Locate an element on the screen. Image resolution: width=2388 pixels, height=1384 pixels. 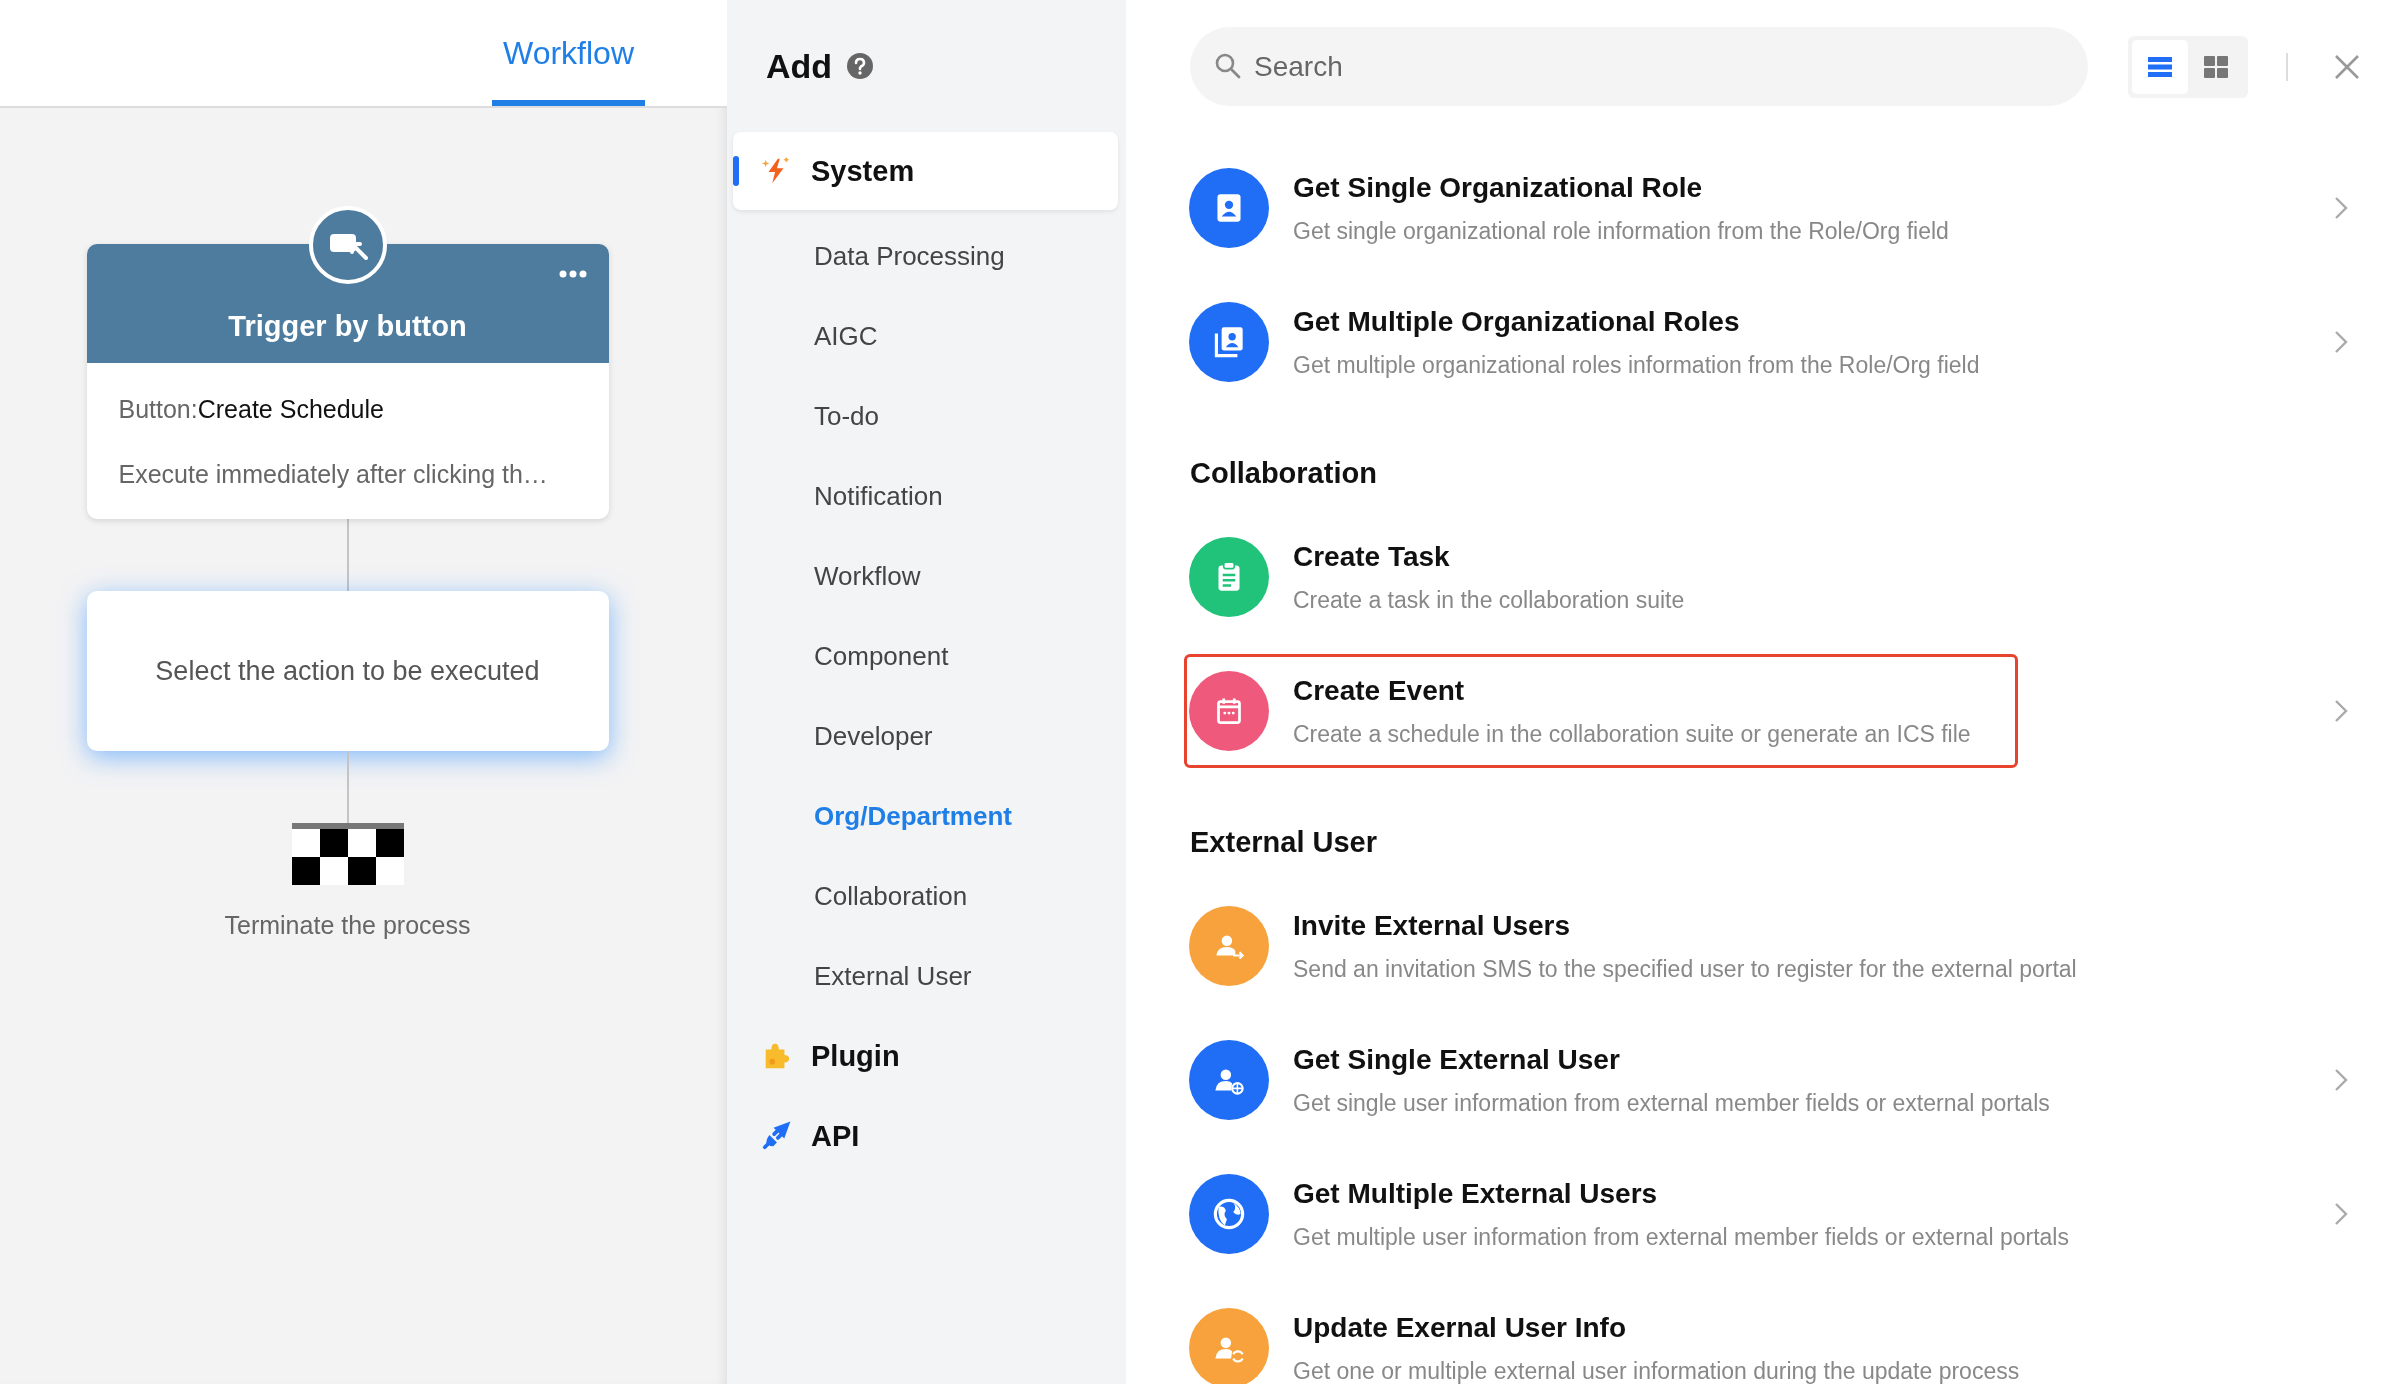
action-title: Create Task is located at coordinates (1372, 556).